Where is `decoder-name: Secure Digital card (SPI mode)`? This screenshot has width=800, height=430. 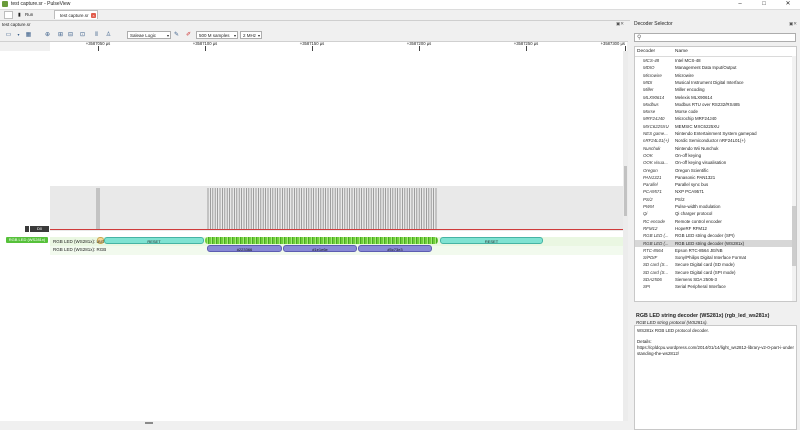
decoder-name: Secure Digital card (SPI mode) is located at coordinates (705, 272).